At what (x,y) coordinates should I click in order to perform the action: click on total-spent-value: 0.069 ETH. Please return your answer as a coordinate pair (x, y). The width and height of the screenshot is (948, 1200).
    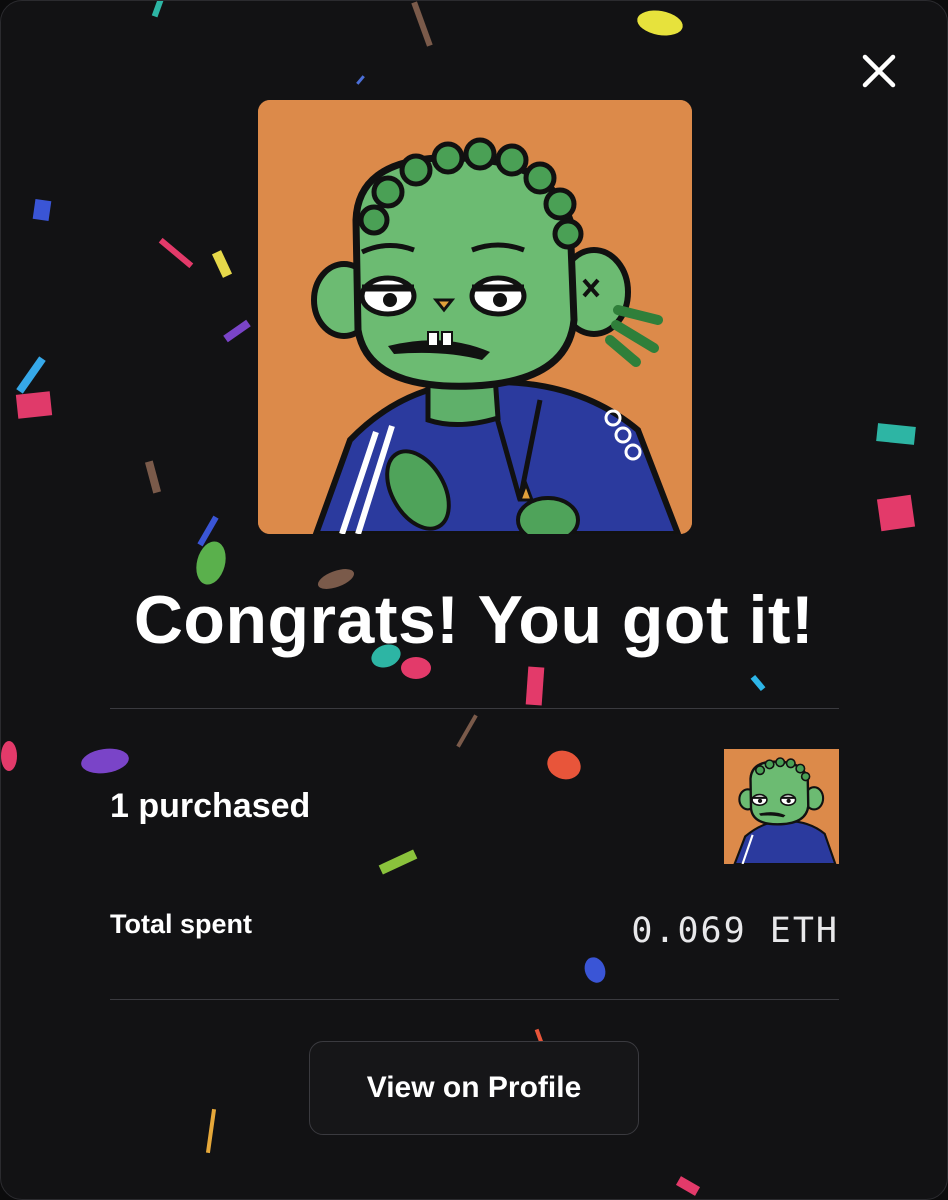
    Looking at the image, I should click on (735, 931).